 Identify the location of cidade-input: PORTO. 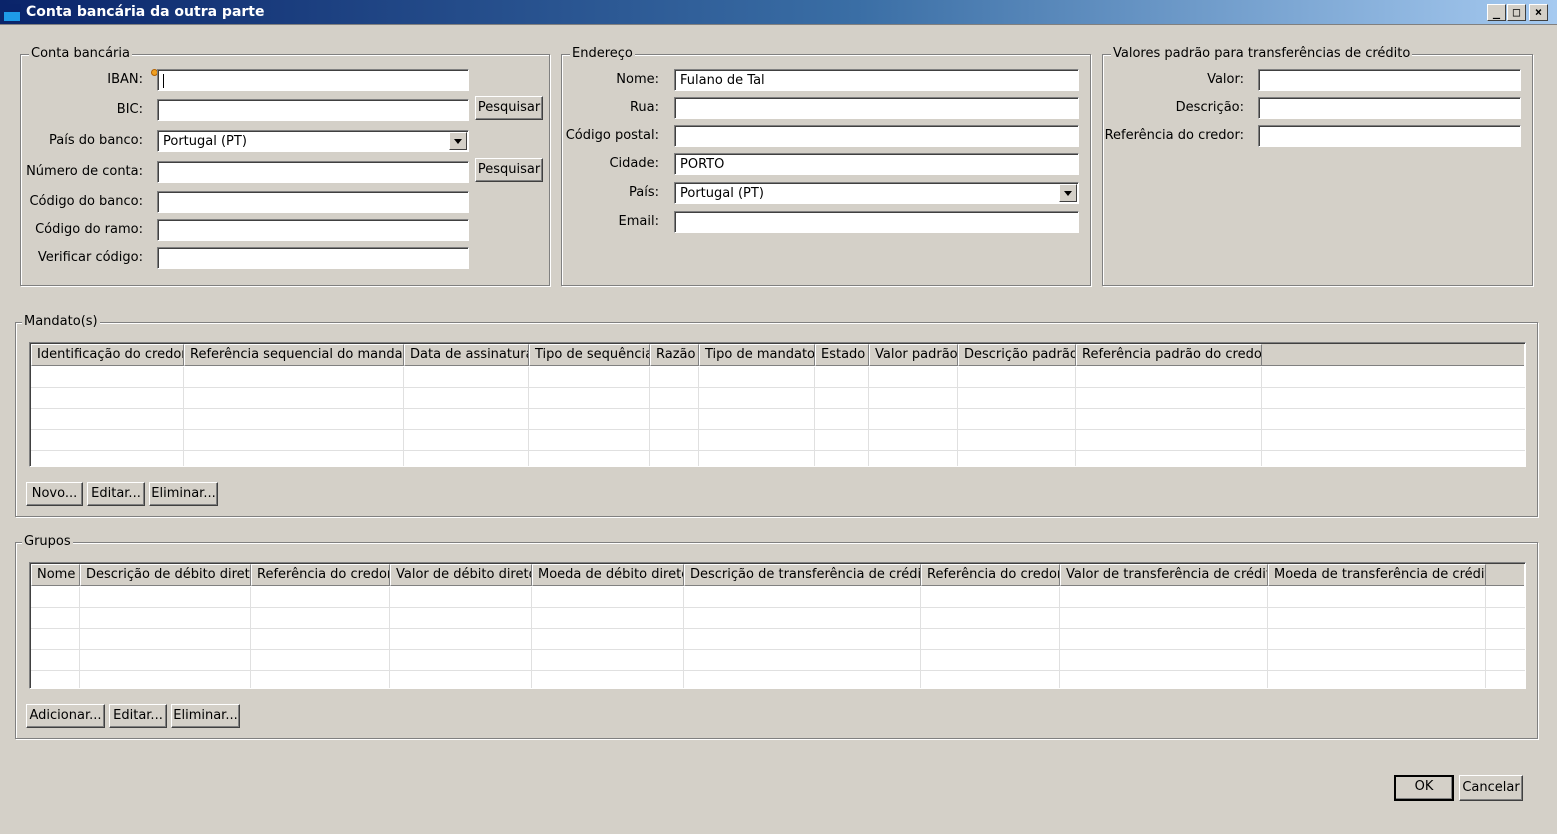
(876, 164).